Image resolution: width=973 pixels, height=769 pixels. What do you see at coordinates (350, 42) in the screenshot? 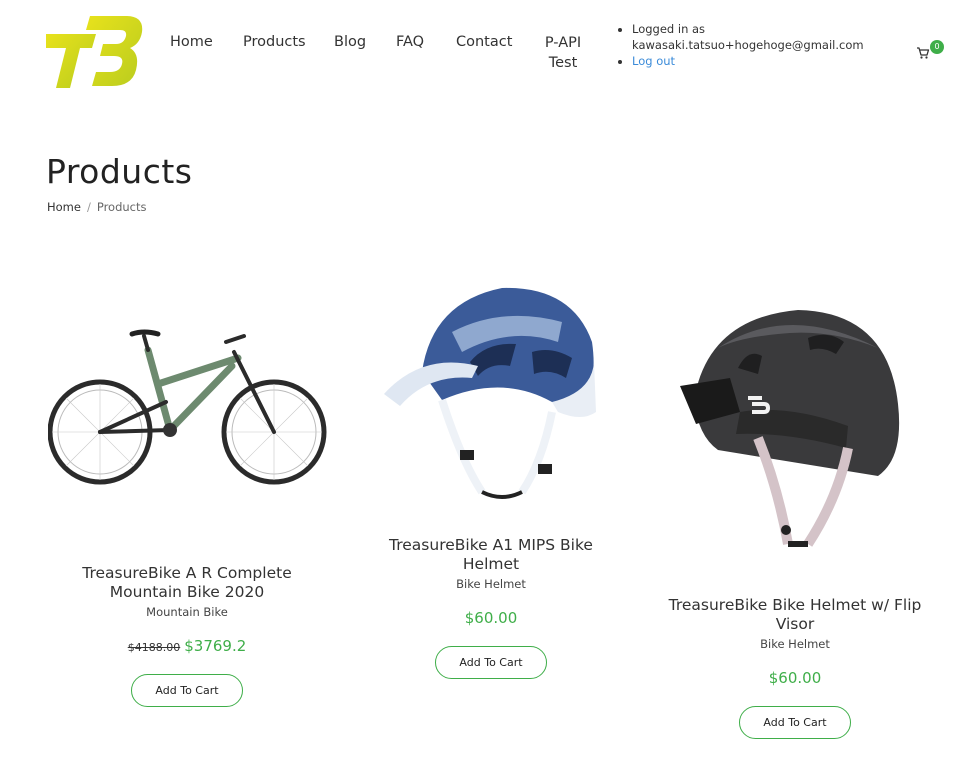
I see `nav-blog: Blog` at bounding box center [350, 42].